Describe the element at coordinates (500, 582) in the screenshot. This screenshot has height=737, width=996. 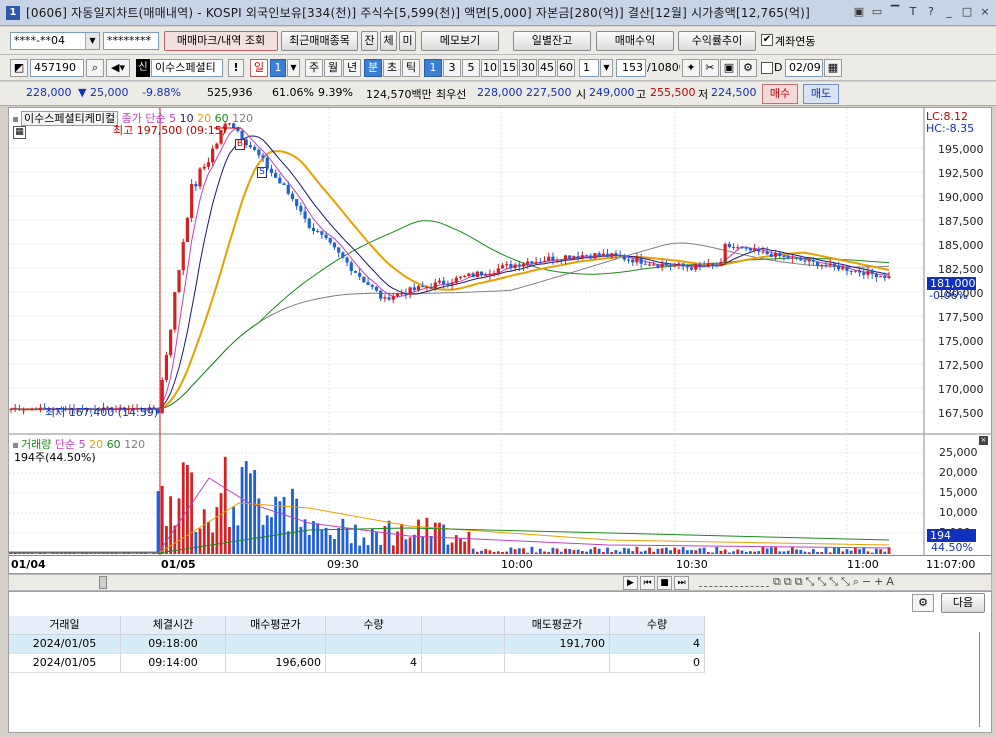
I see `chart-scrollbar: ▶ ⏮ ■ ⏭ ⧉⧉⧉⤡⤡⤡⤡⌕−+A` at that location.